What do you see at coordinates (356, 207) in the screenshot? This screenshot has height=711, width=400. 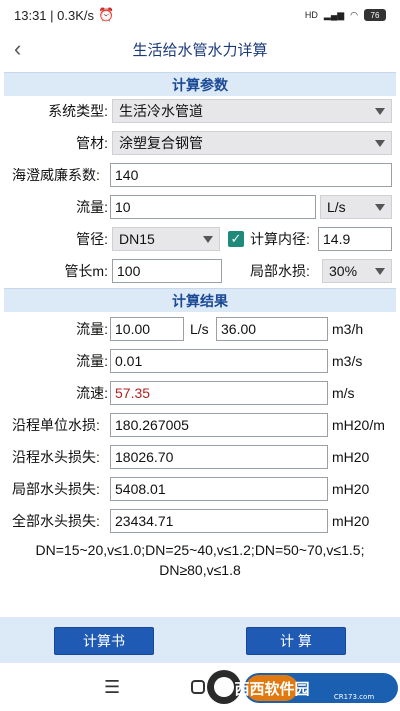 I see `flow-unit-select: L/s` at bounding box center [356, 207].